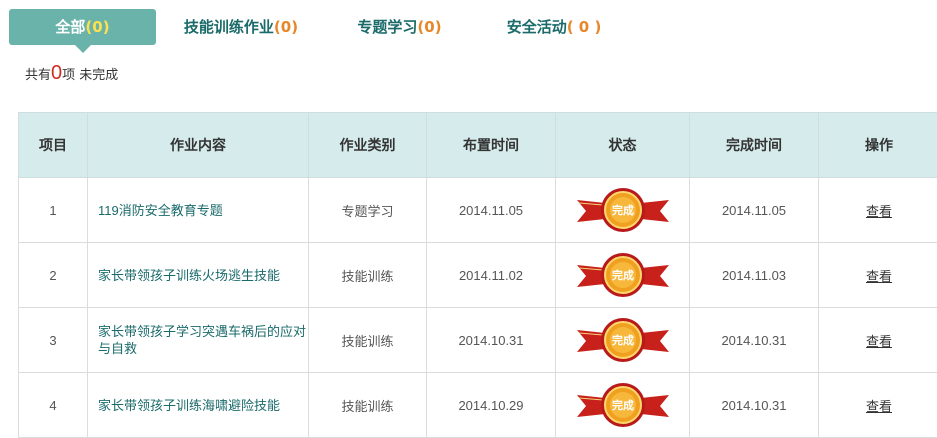 The height and width of the screenshot is (438, 937). I want to click on summary-prefix: 共有, so click(38, 75).